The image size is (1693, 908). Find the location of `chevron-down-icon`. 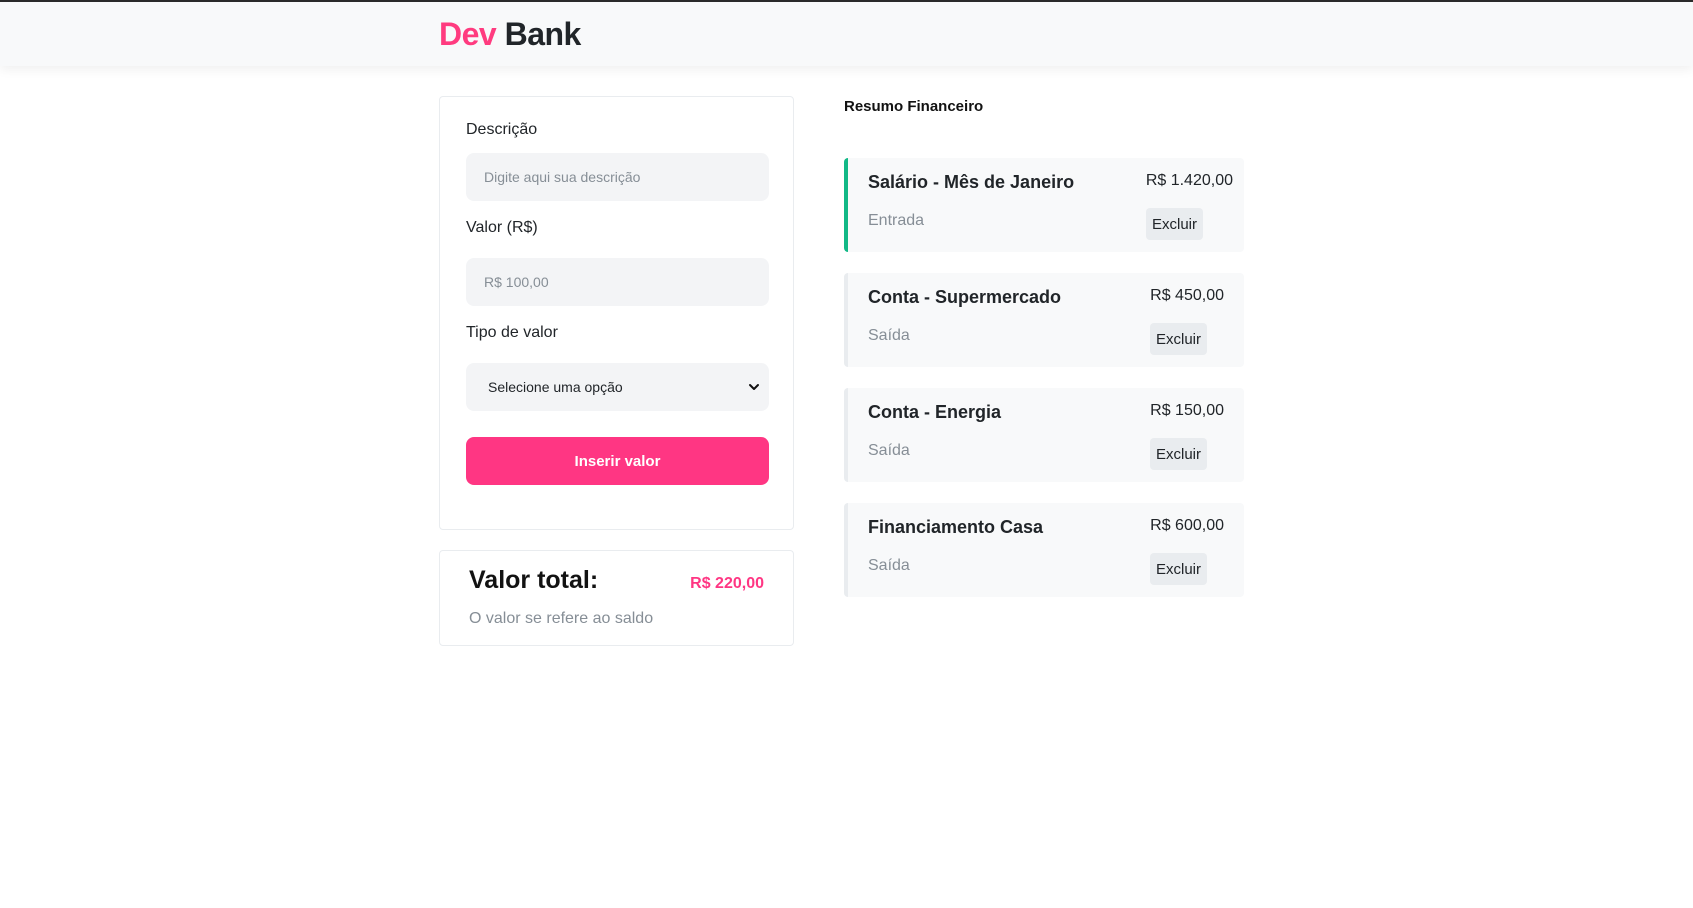

chevron-down-icon is located at coordinates (754, 387).